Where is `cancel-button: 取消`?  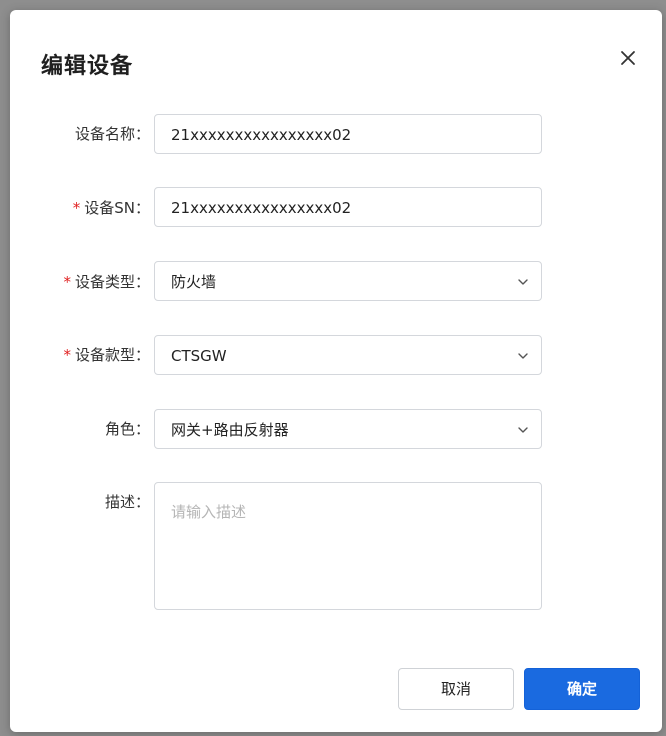 cancel-button: 取消 is located at coordinates (456, 689).